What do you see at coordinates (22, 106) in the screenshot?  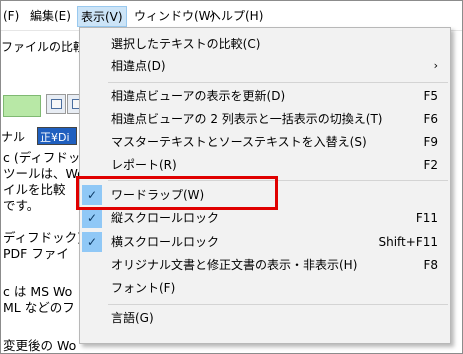 I see `compare-button` at bounding box center [22, 106].